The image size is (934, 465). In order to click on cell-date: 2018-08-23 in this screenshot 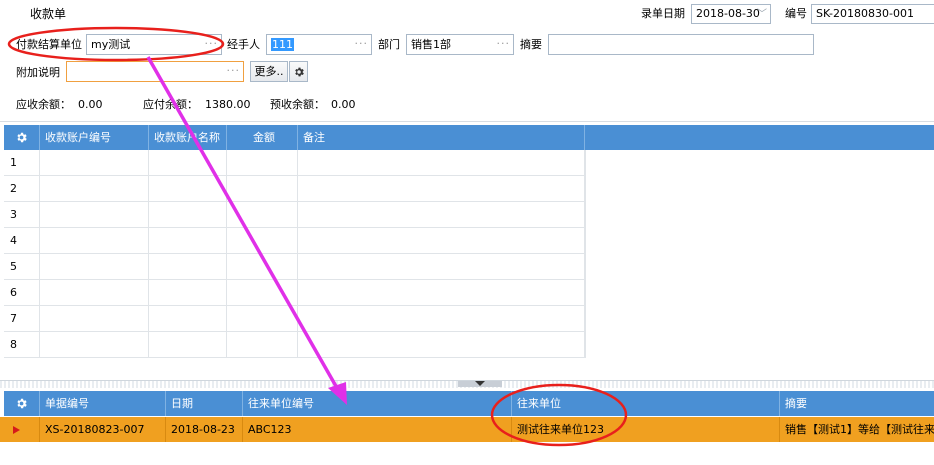, I will do `click(204, 429)`.